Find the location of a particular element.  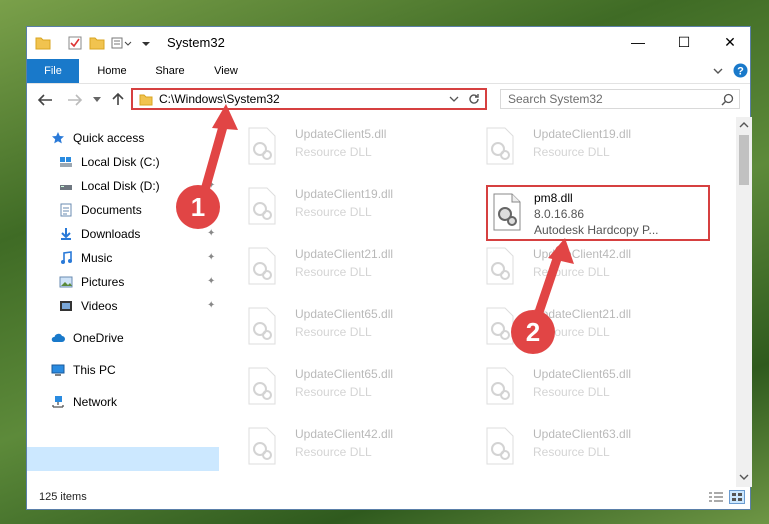

arrow-to-pm8 is located at coordinates (548, 284).